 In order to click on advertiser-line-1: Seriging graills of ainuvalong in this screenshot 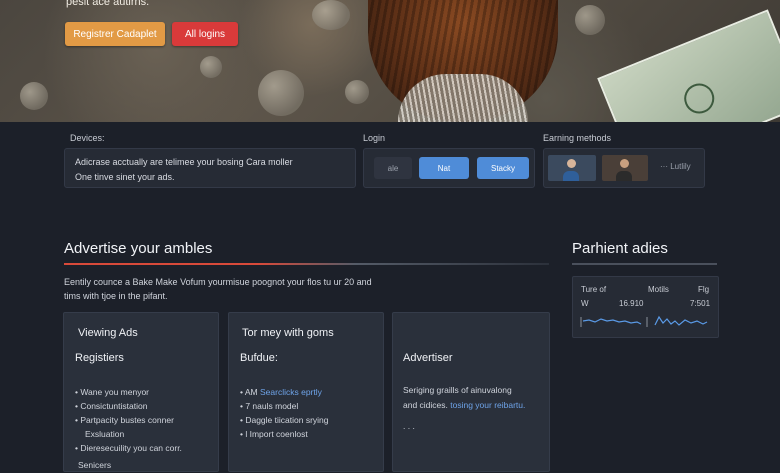, I will do `click(457, 390)`.